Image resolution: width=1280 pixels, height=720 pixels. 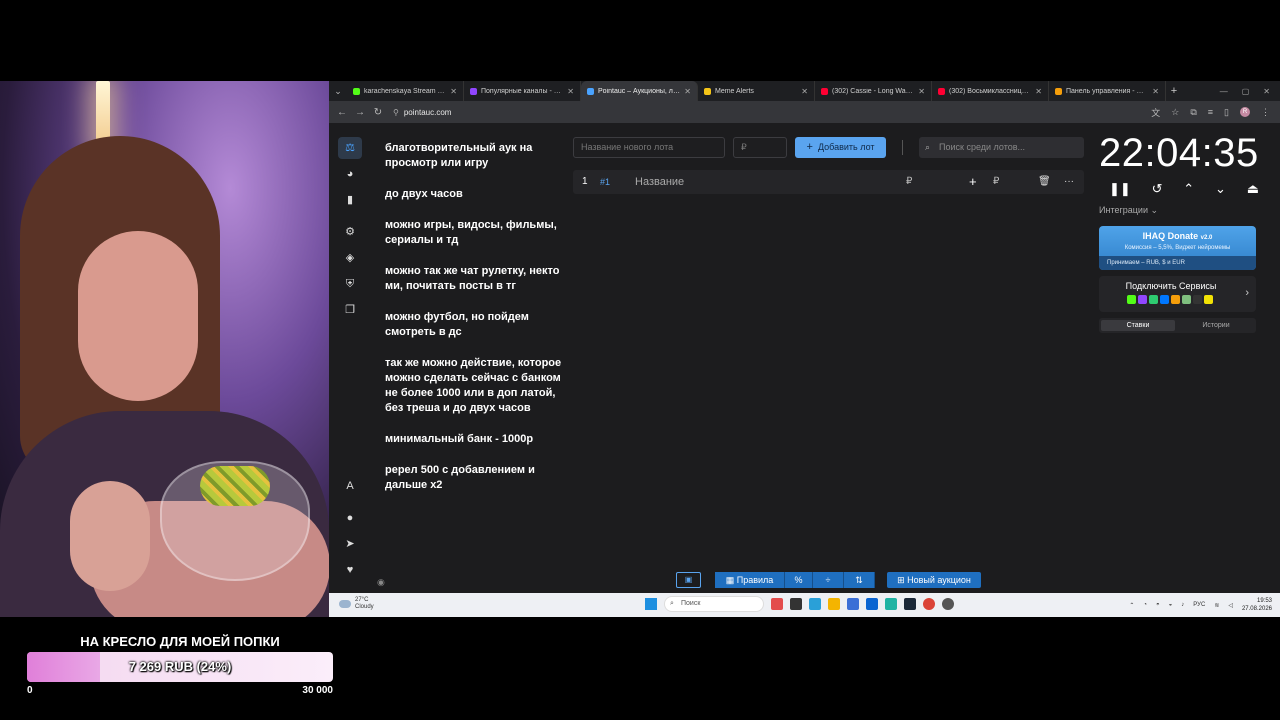 What do you see at coordinates (853, 604) in the screenshot?
I see `store-icon` at bounding box center [853, 604].